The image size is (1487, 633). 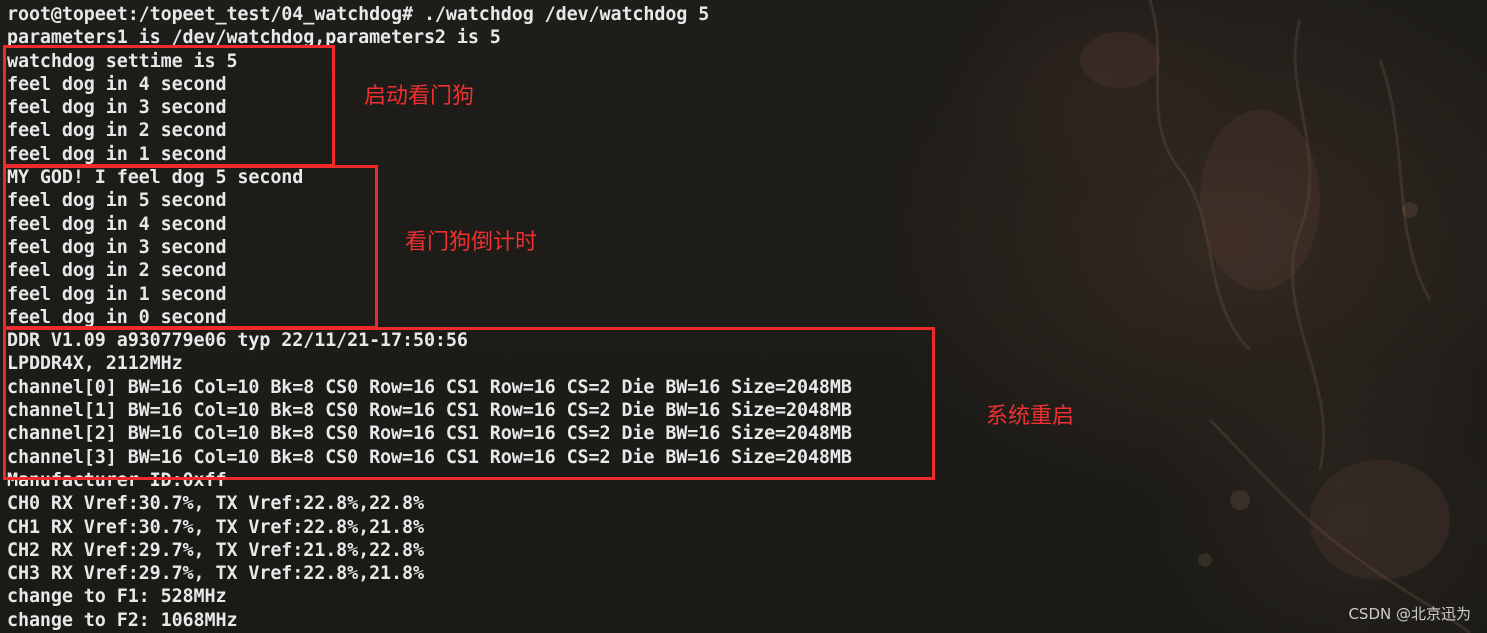 I want to click on annotation-label-start-watchdog: 启动看门狗, so click(x=419, y=96).